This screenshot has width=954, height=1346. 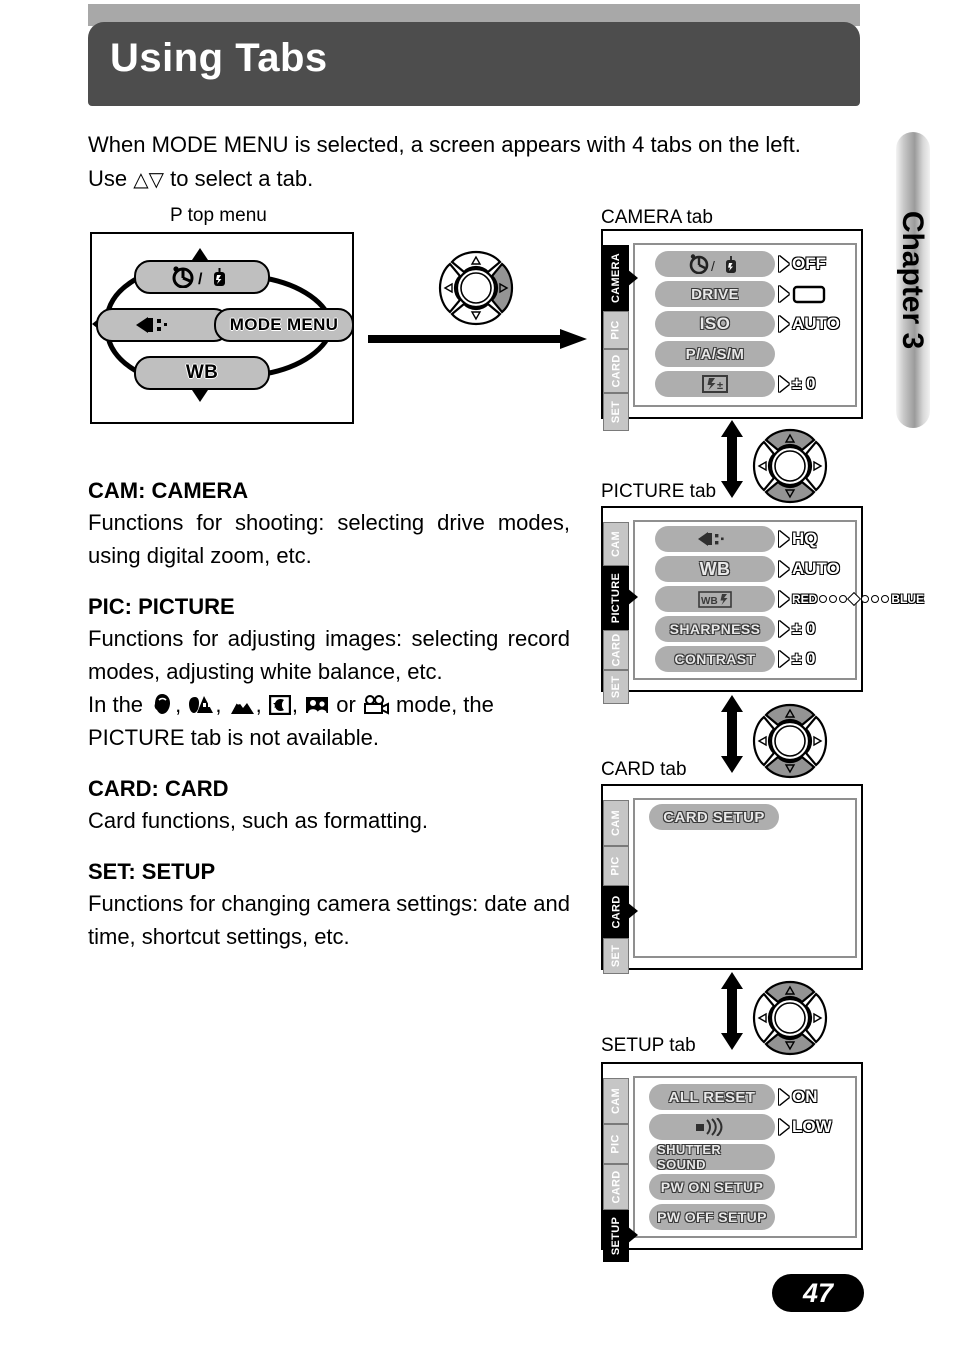 I want to click on top-menu-wb-pill: WB, so click(x=202, y=373).